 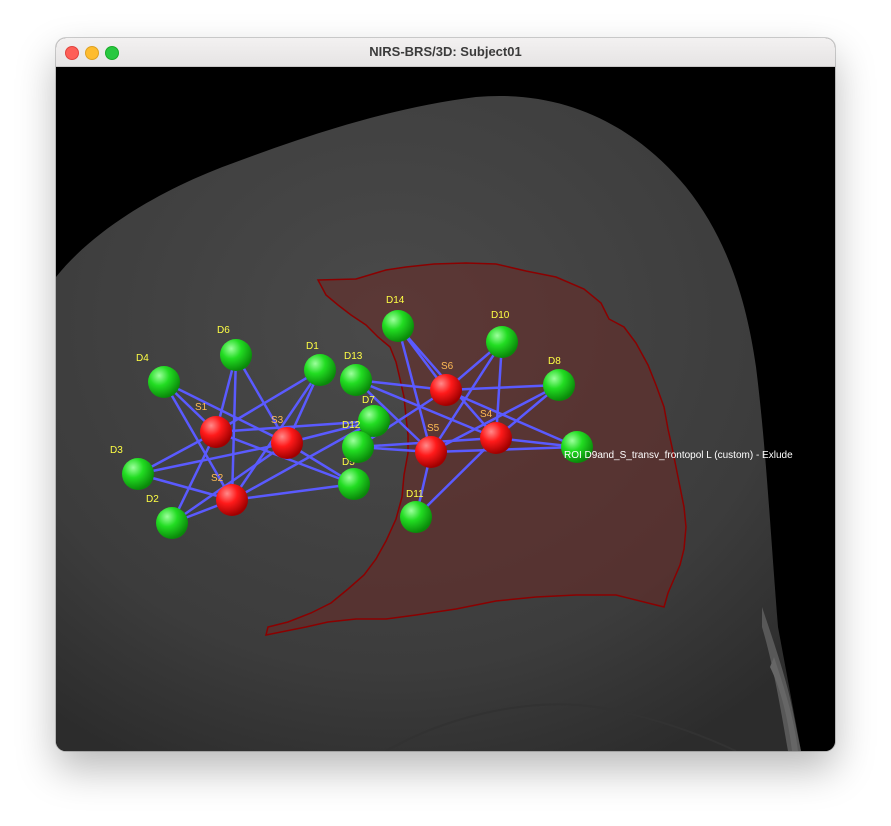 I want to click on detector-d1, so click(x=320, y=370).